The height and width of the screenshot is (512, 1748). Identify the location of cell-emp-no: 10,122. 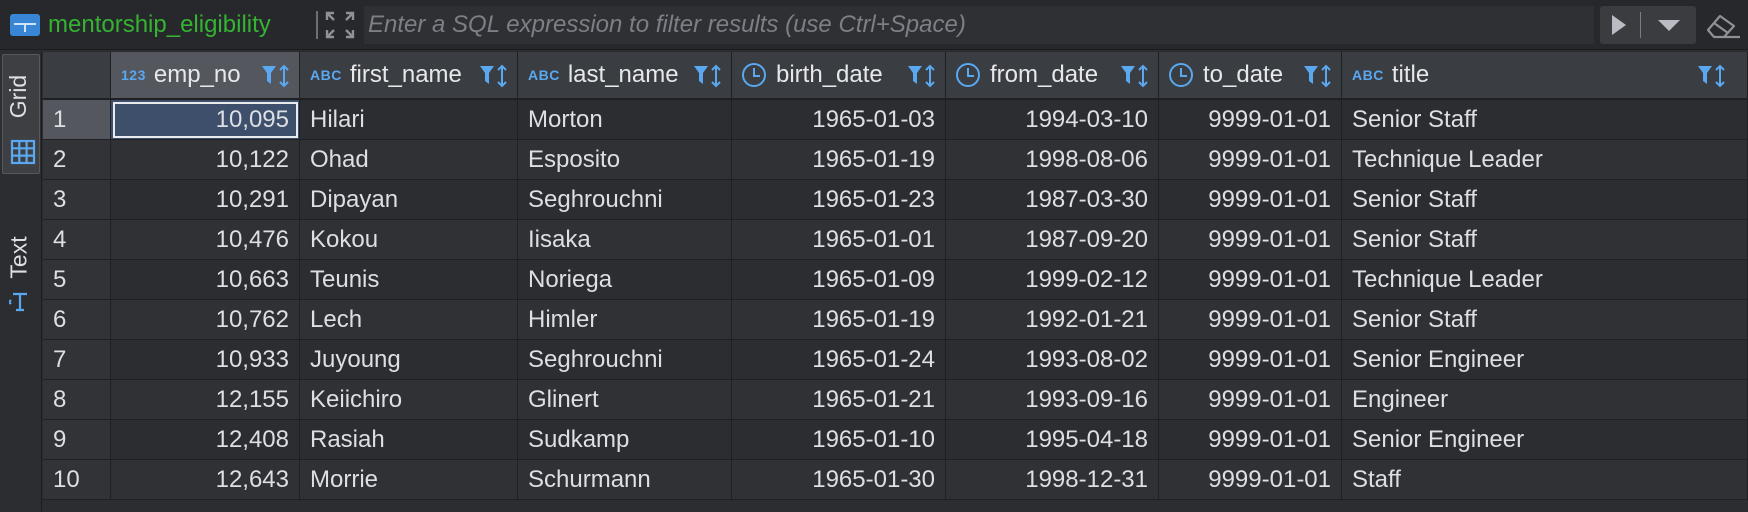
(205, 160).